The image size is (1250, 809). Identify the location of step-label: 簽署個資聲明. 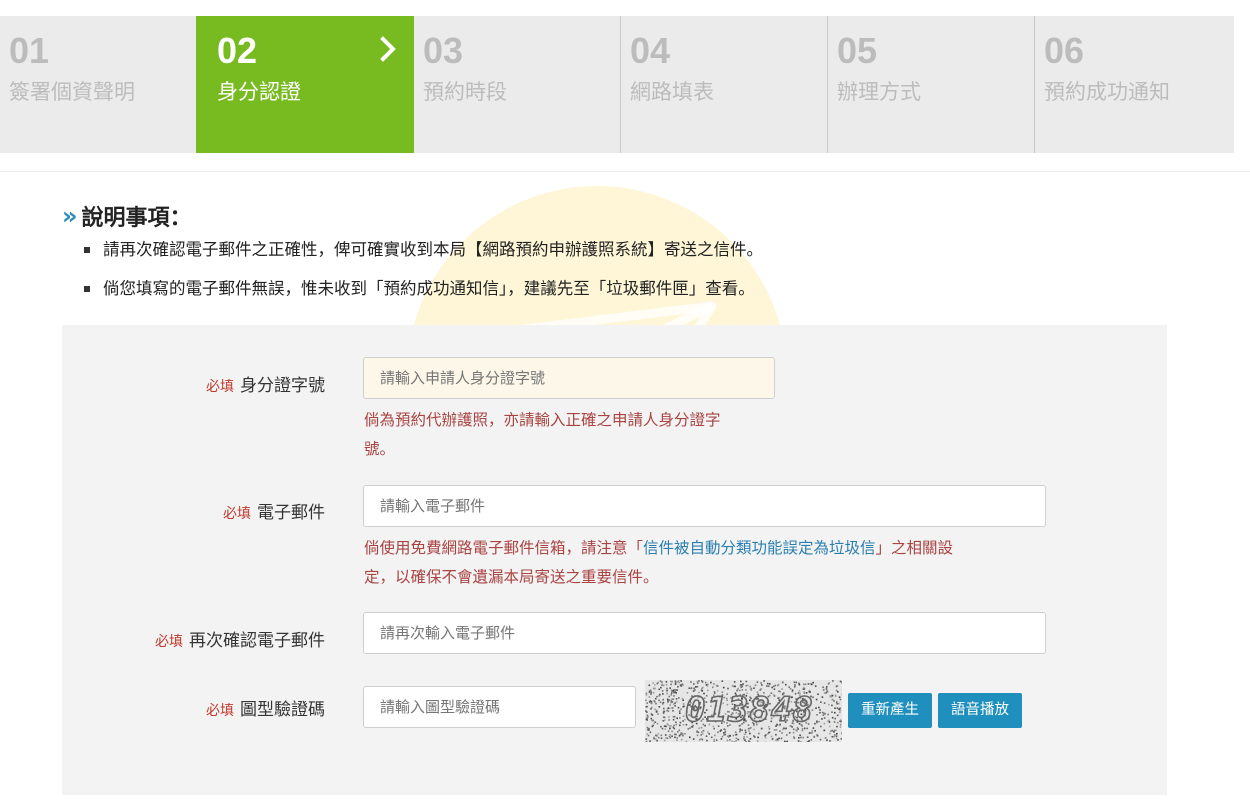
(72, 92).